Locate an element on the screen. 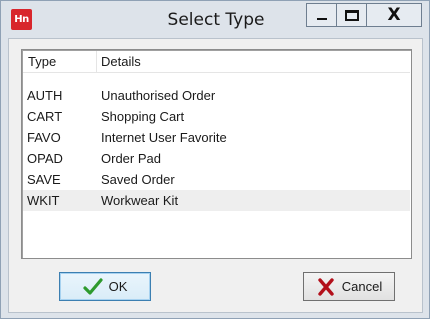 This screenshot has height=319, width=430. ok-button-label: OK is located at coordinates (118, 286).